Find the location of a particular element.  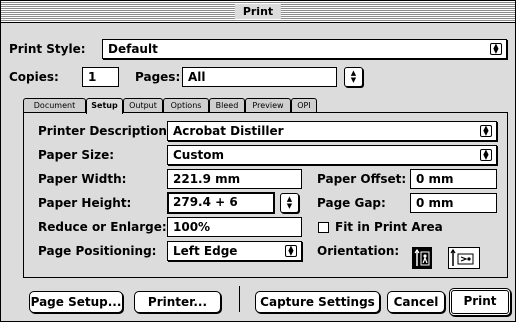

tab-setup: Setup is located at coordinates (104, 106).